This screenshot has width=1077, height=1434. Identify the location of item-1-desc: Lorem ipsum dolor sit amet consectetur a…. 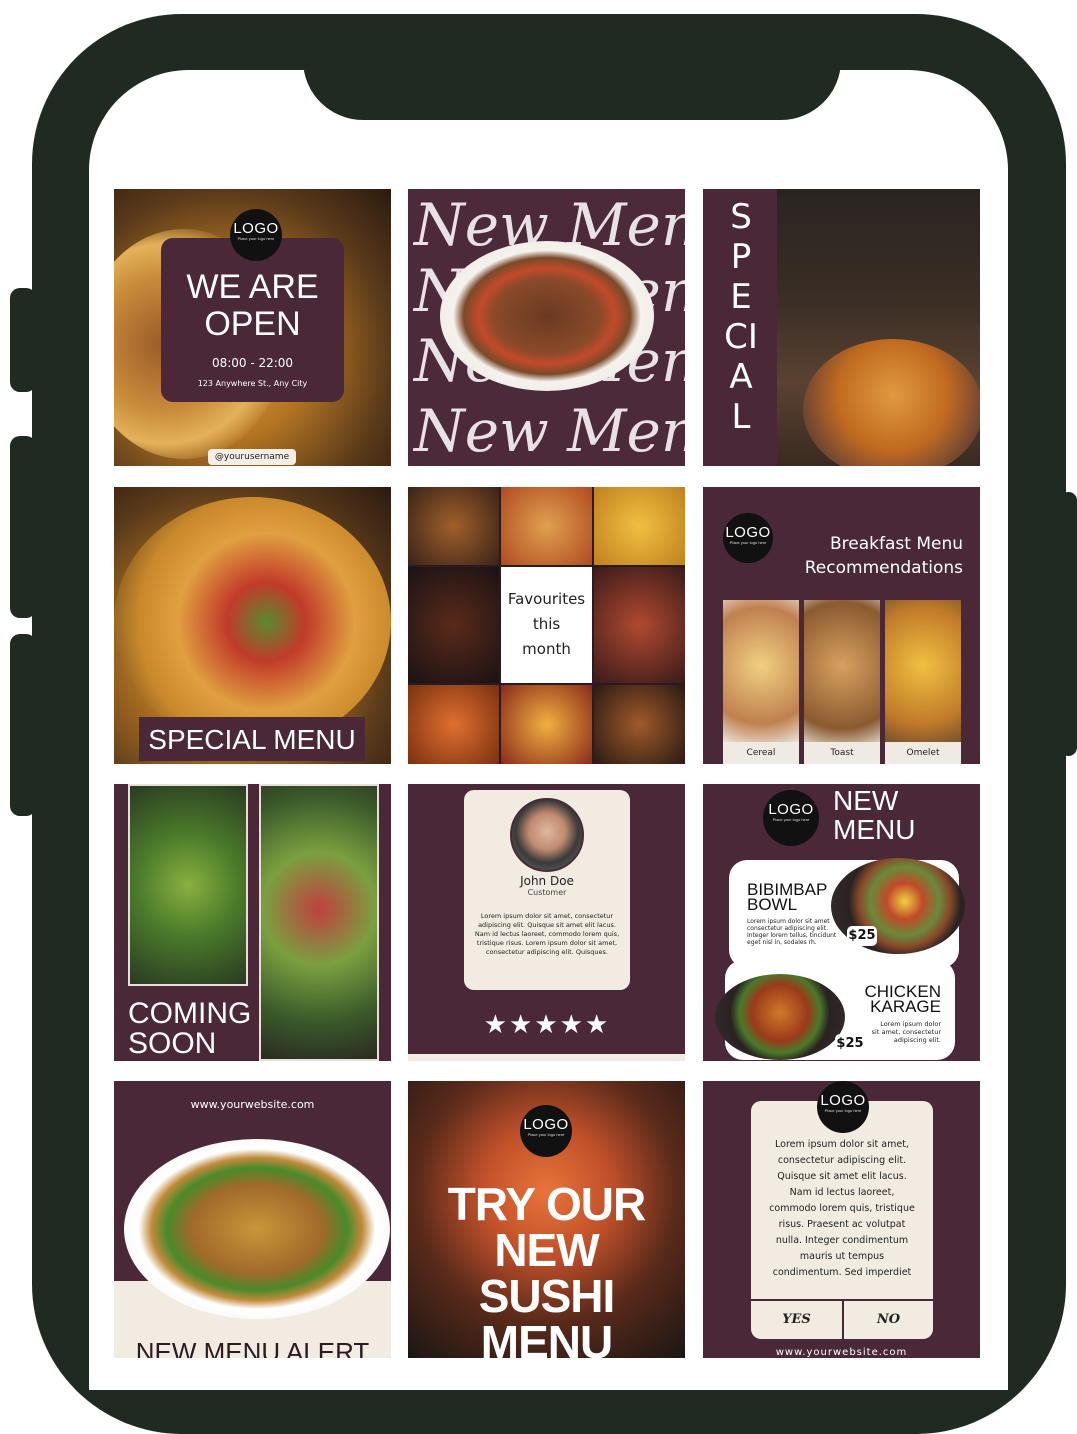
(792, 932).